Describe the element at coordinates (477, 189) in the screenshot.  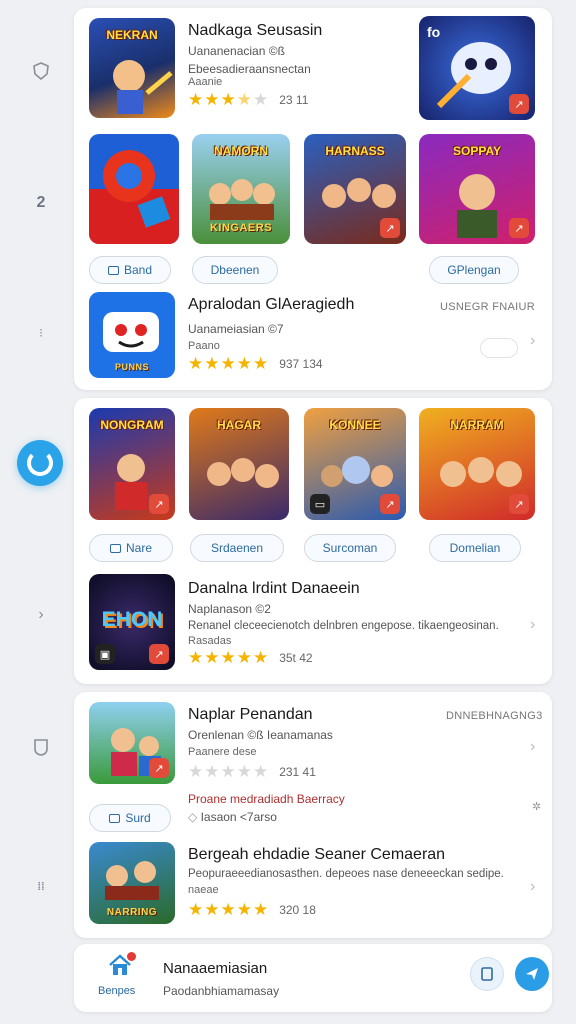
I see `row1-thumb-4: SOPPAY ↗` at that location.